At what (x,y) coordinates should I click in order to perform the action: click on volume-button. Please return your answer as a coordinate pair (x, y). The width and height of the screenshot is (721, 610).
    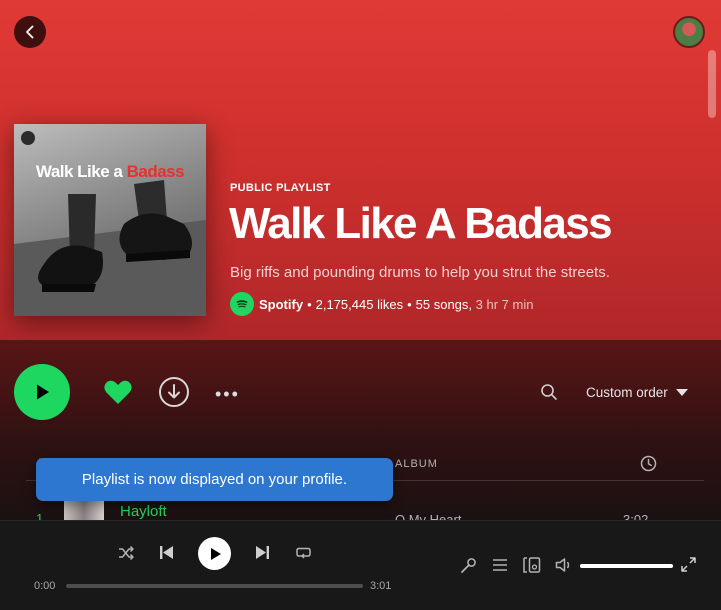
    Looking at the image, I should click on (564, 565).